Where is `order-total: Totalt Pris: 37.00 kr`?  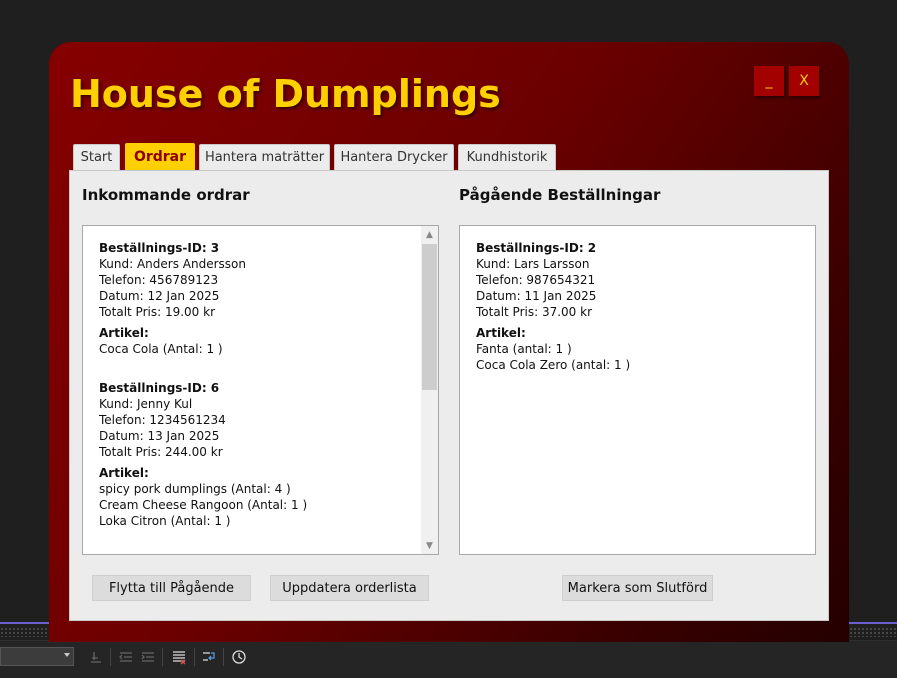 order-total: Totalt Pris: 37.00 kr is located at coordinates (534, 312).